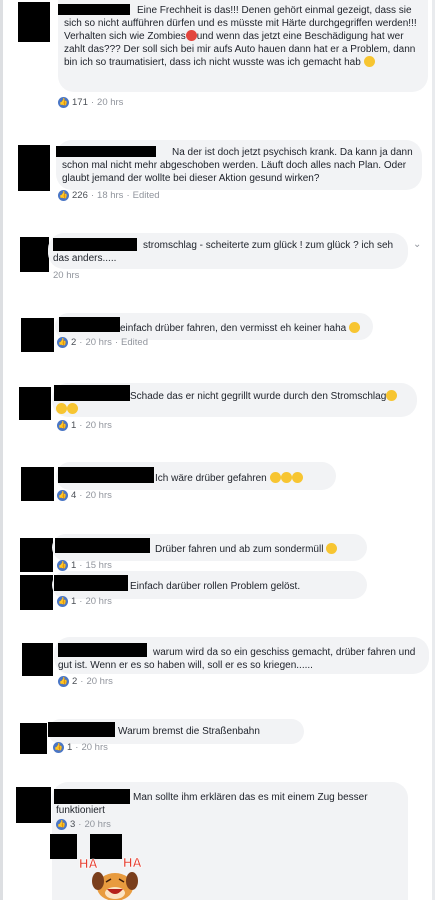 This screenshot has width=435, height=900. What do you see at coordinates (84, 565) in the screenshot?
I see `comment-meta: 👍 1 · 15 hrs` at bounding box center [84, 565].